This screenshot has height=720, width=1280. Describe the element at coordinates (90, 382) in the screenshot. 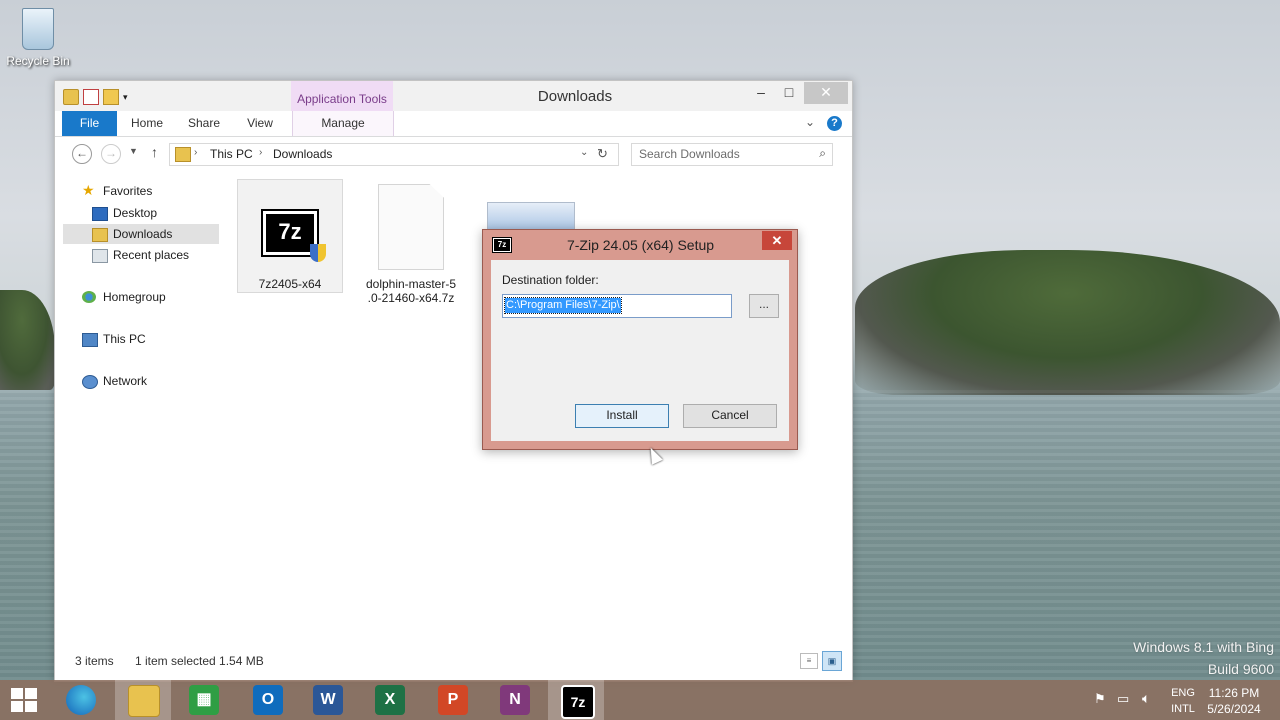

I see `network-icon` at that location.